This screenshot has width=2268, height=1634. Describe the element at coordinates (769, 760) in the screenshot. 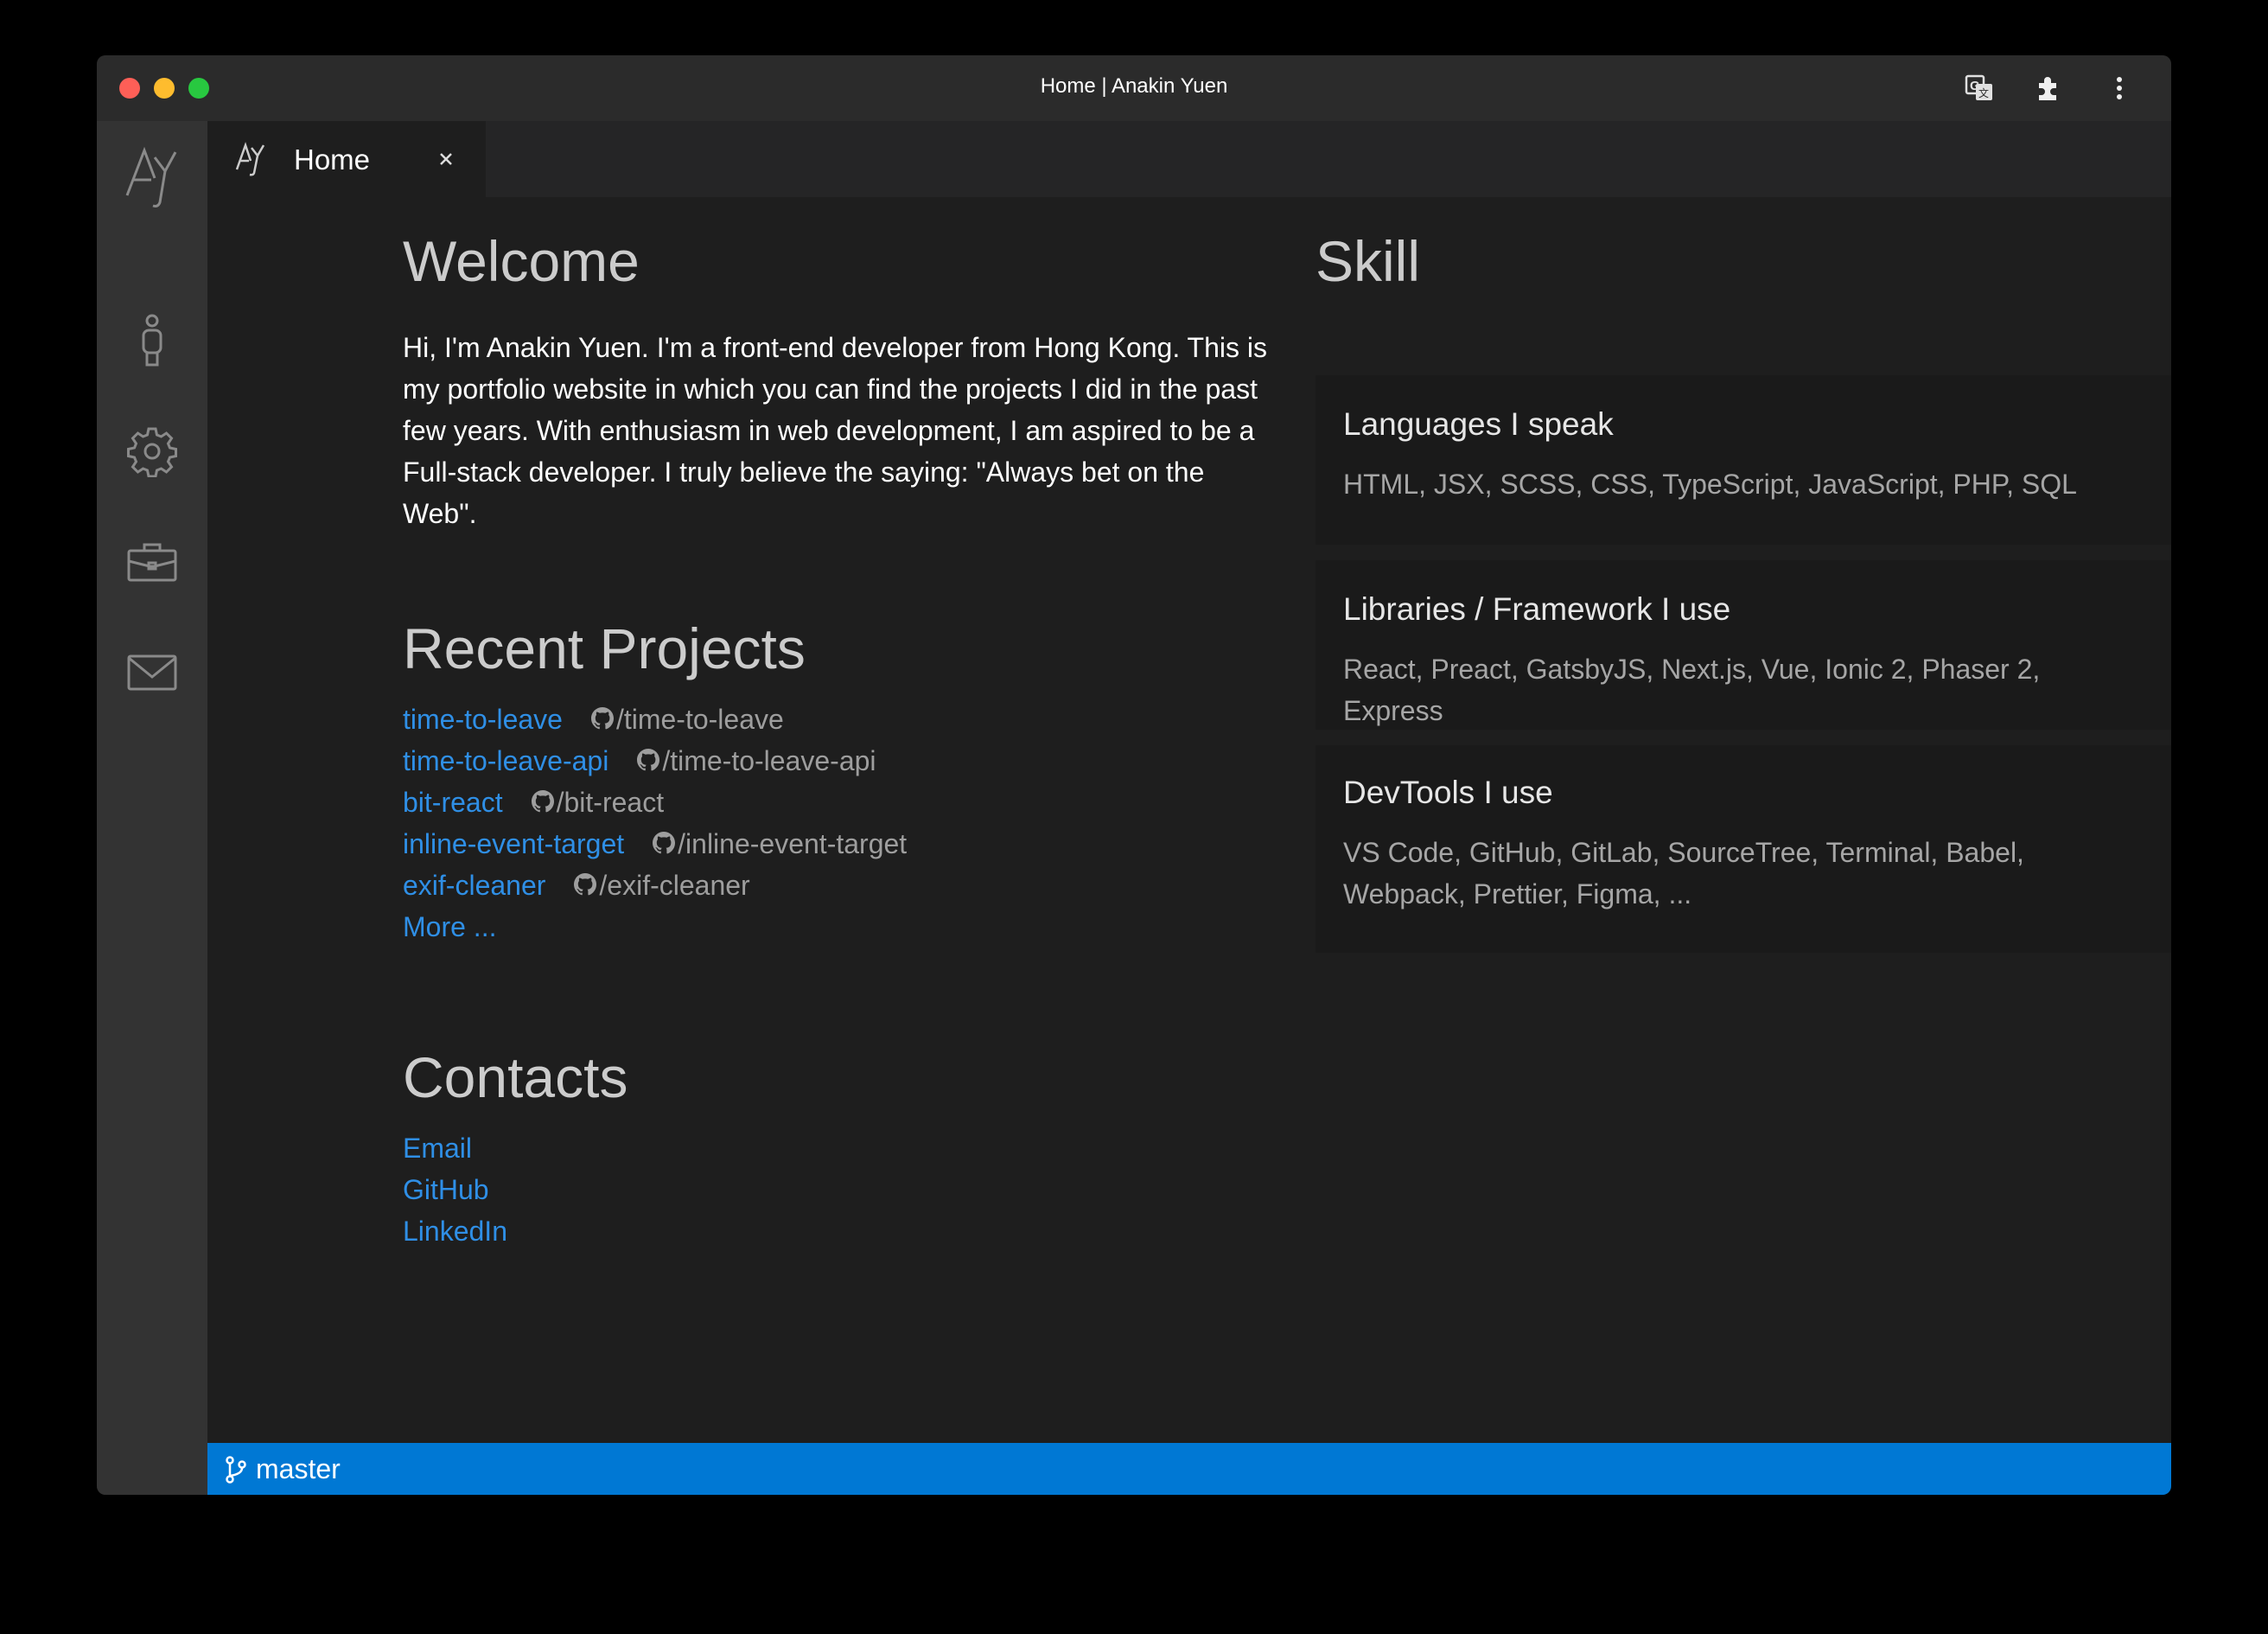

I see `project-repo-label: /time-to-leave-api` at that location.